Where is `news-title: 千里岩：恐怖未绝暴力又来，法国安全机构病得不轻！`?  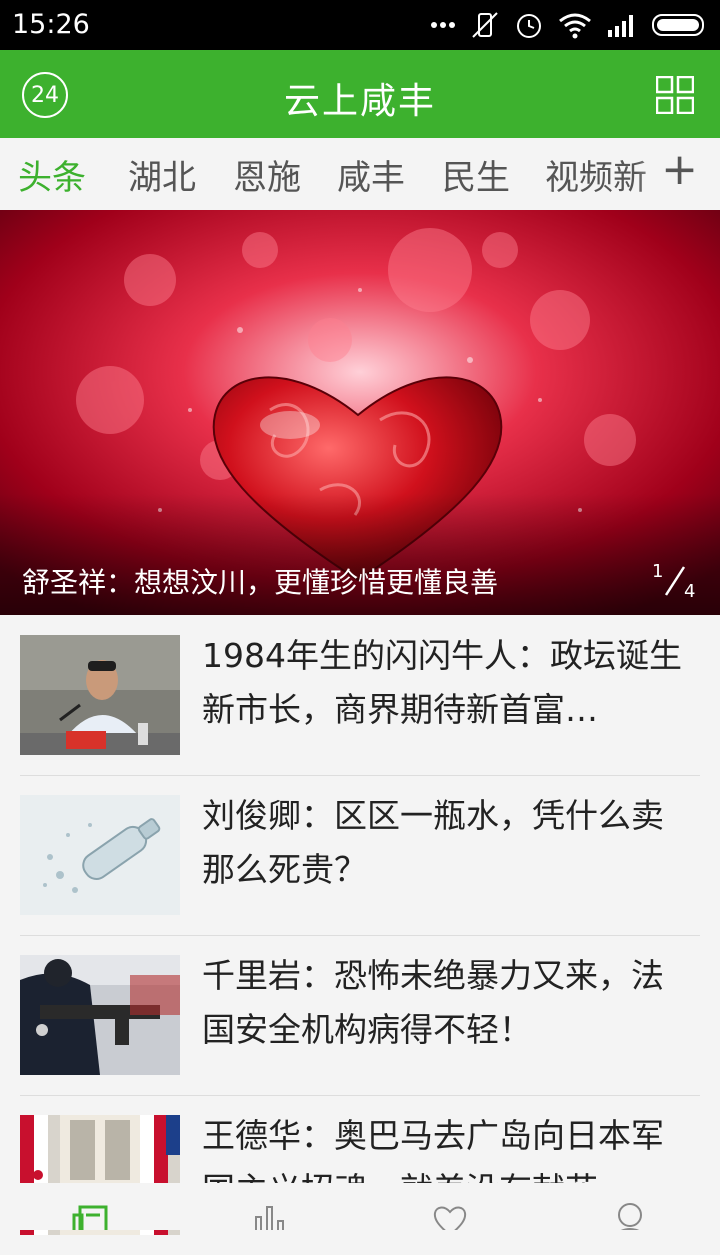 news-title: 千里岩：恐怖未绝暴力又来，法国安全机构病得不轻！ is located at coordinates (433, 1002).